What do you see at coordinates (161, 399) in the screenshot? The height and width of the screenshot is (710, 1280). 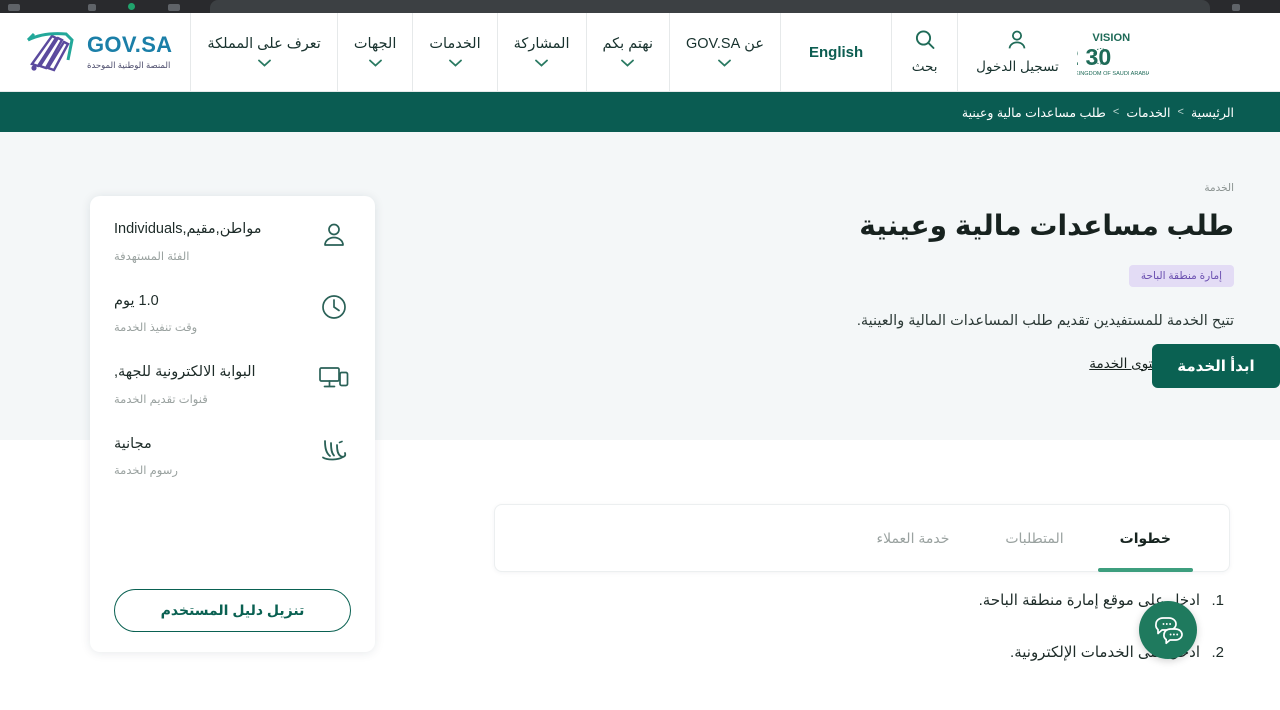 I see `info-label: قنوات تقديم الخدمة` at bounding box center [161, 399].